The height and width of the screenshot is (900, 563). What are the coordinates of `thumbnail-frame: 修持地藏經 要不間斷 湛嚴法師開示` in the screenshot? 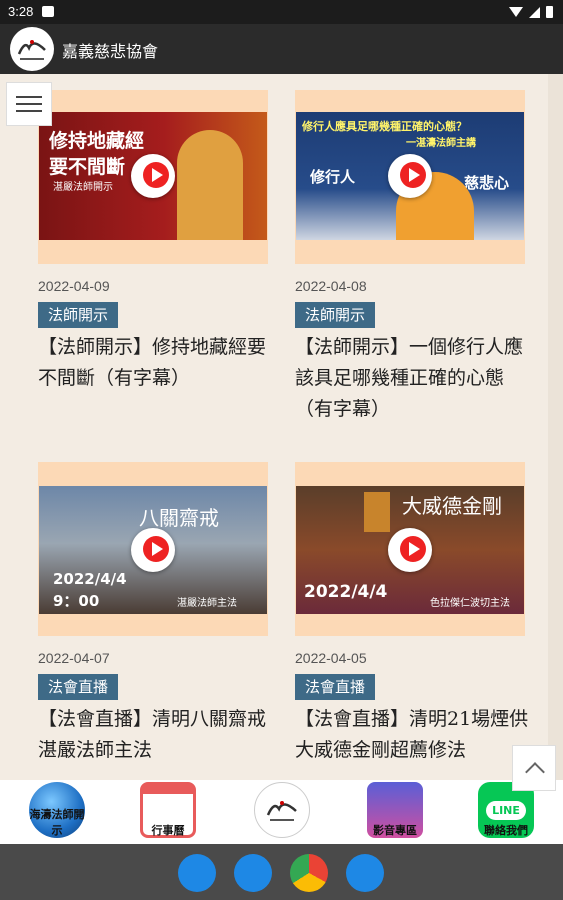 It's located at (153, 177).